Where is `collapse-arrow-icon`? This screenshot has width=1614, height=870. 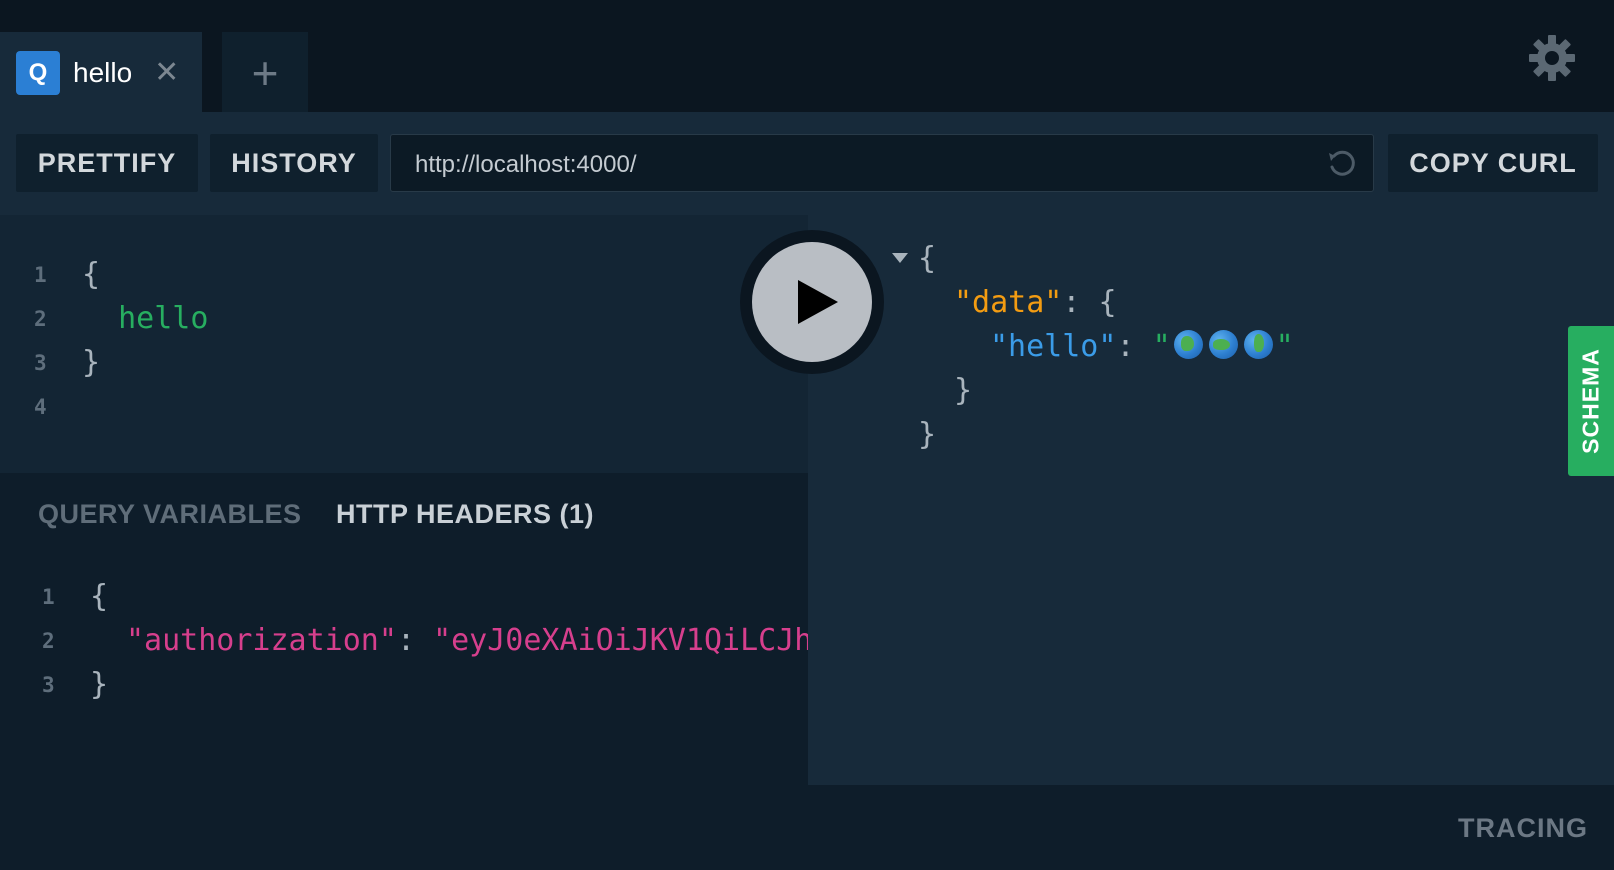 collapse-arrow-icon is located at coordinates (900, 258).